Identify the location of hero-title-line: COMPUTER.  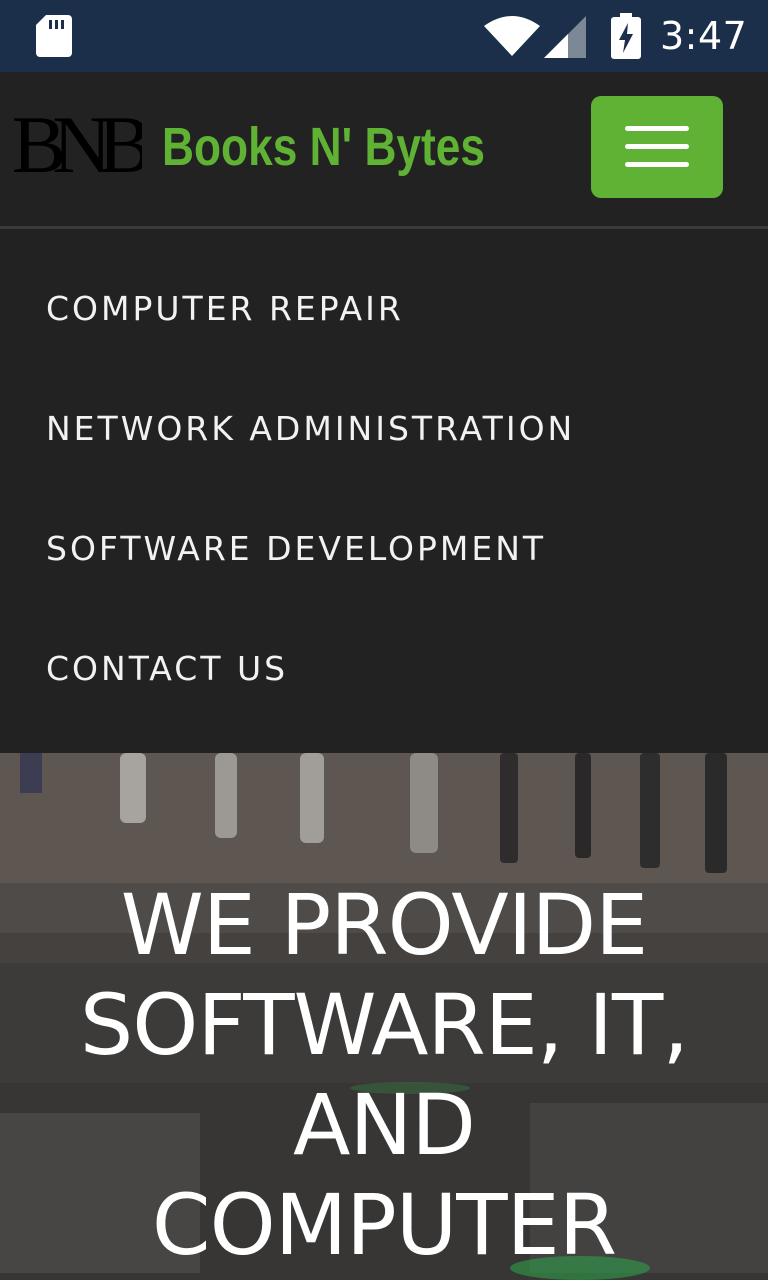
(384, 1225).